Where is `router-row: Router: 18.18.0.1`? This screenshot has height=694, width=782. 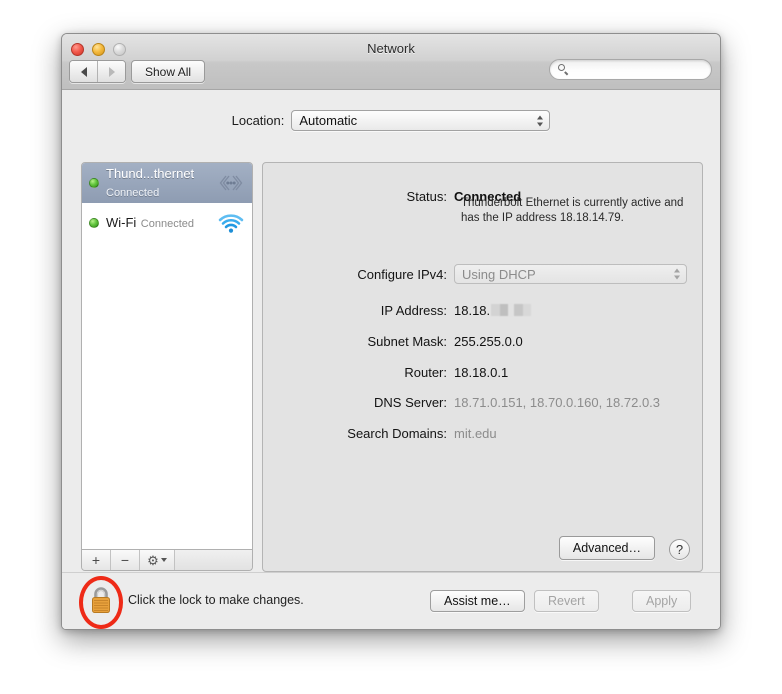 router-row: Router: 18.18.0.1 is located at coordinates (482, 372).